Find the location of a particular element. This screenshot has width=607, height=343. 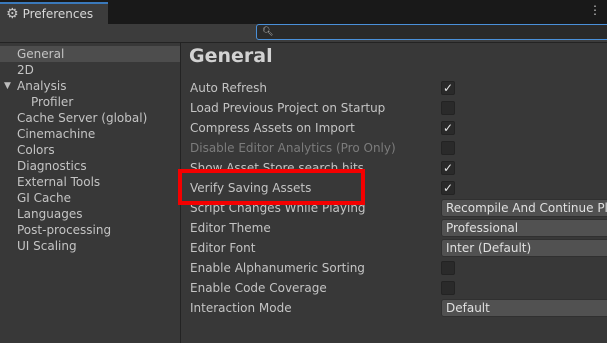

sidebar-item-label: Cache Server (global) is located at coordinates (82, 118).